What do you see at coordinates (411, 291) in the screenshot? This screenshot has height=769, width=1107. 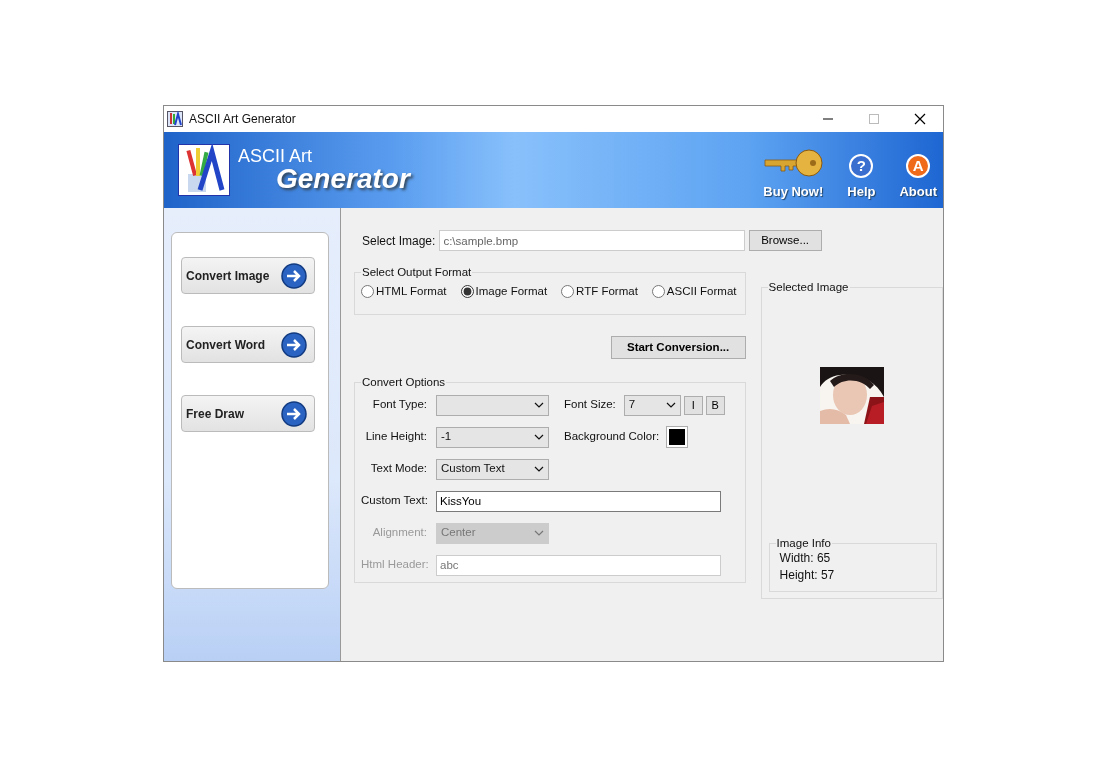 I see `radio-label: HTML Format` at bounding box center [411, 291].